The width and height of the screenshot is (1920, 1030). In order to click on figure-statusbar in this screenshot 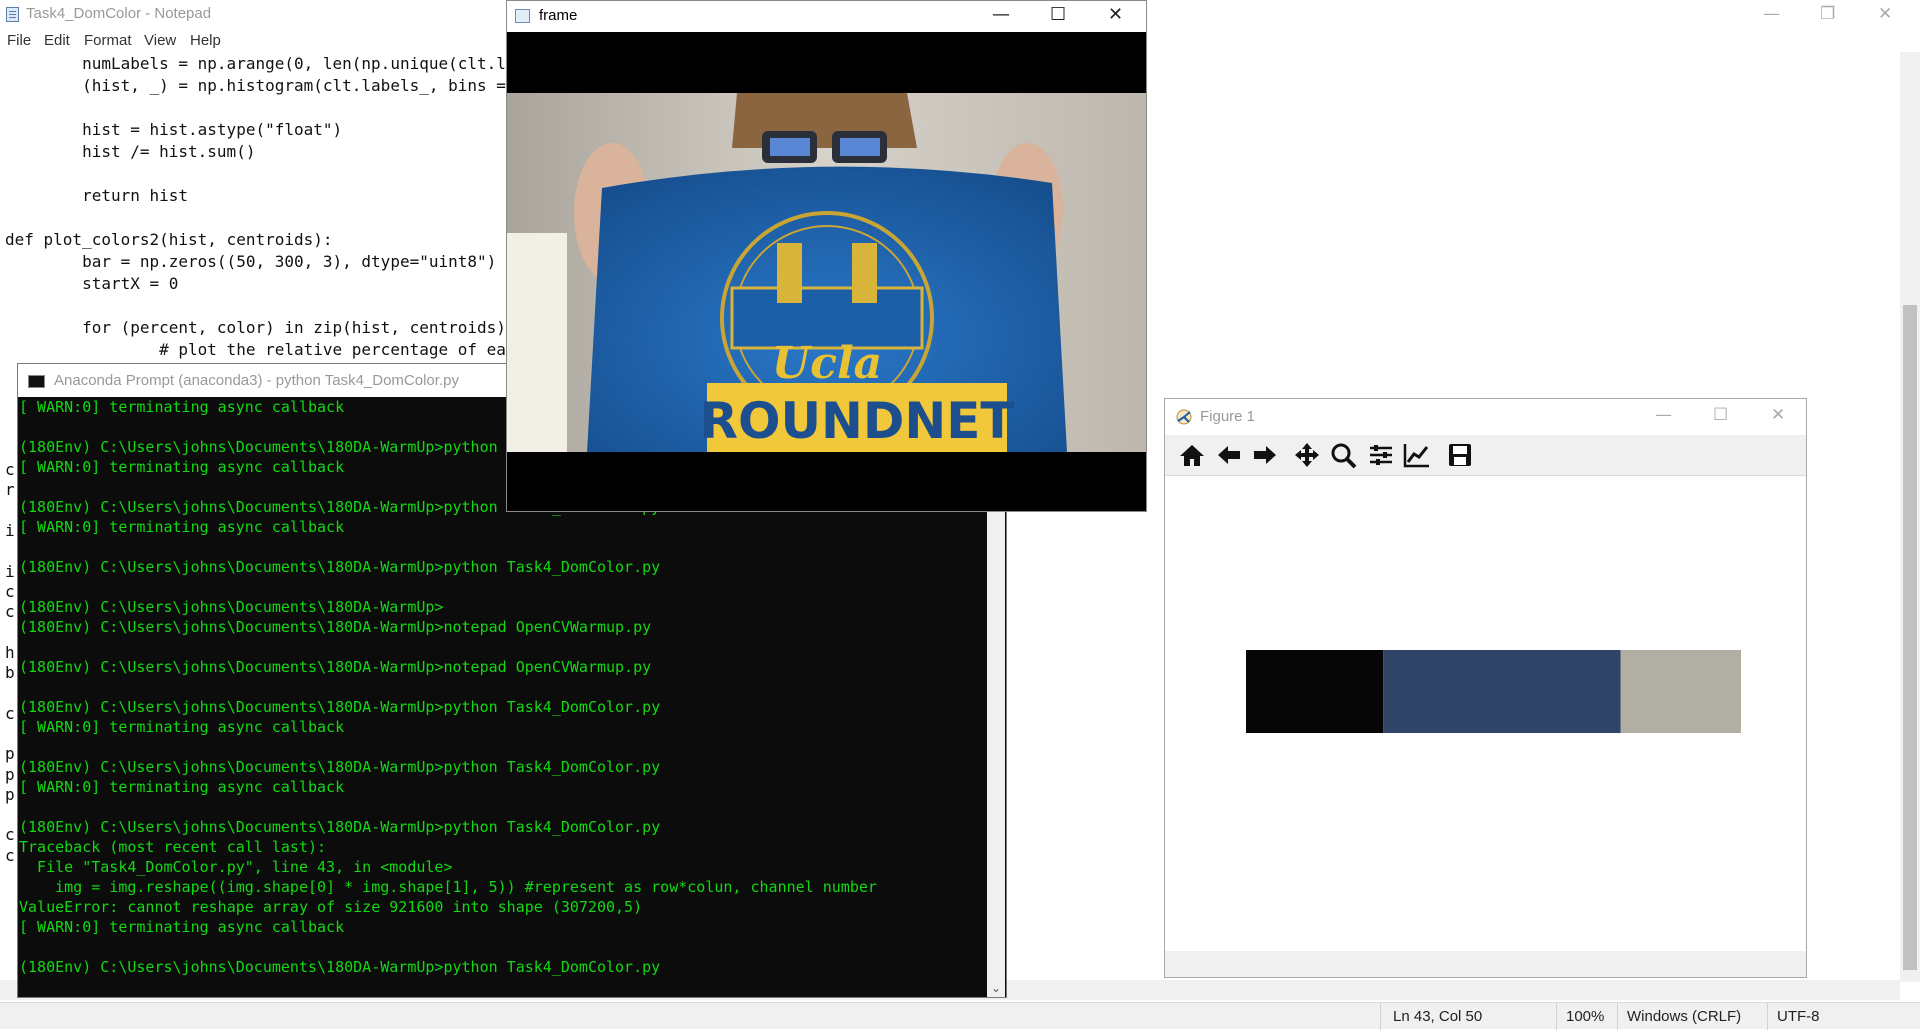, I will do `click(1485, 964)`.